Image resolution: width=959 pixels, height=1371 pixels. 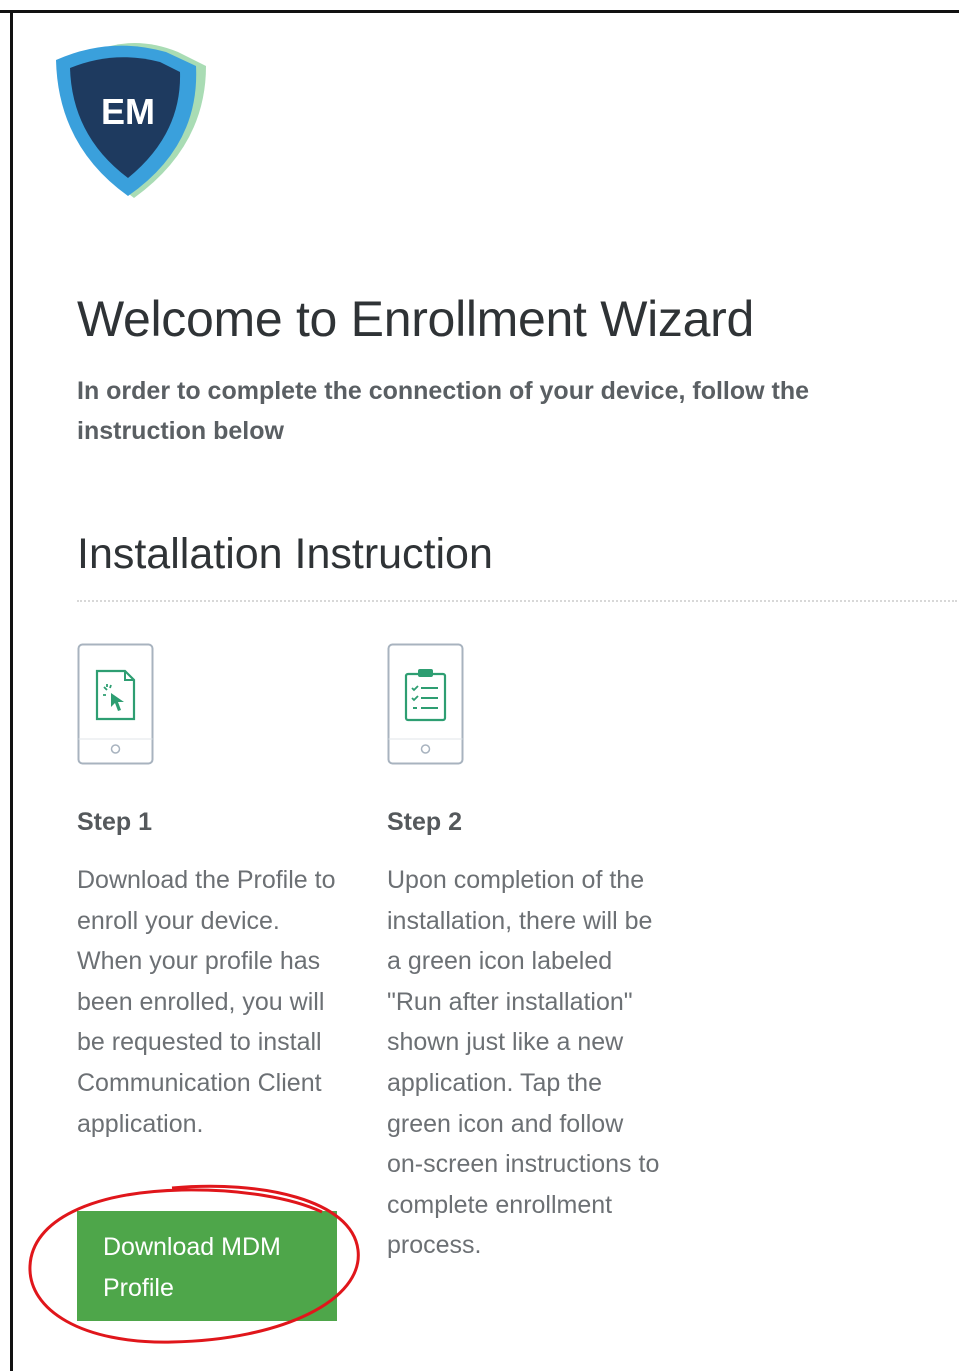 I want to click on step-1-title: Step 1, so click(x=115, y=822).